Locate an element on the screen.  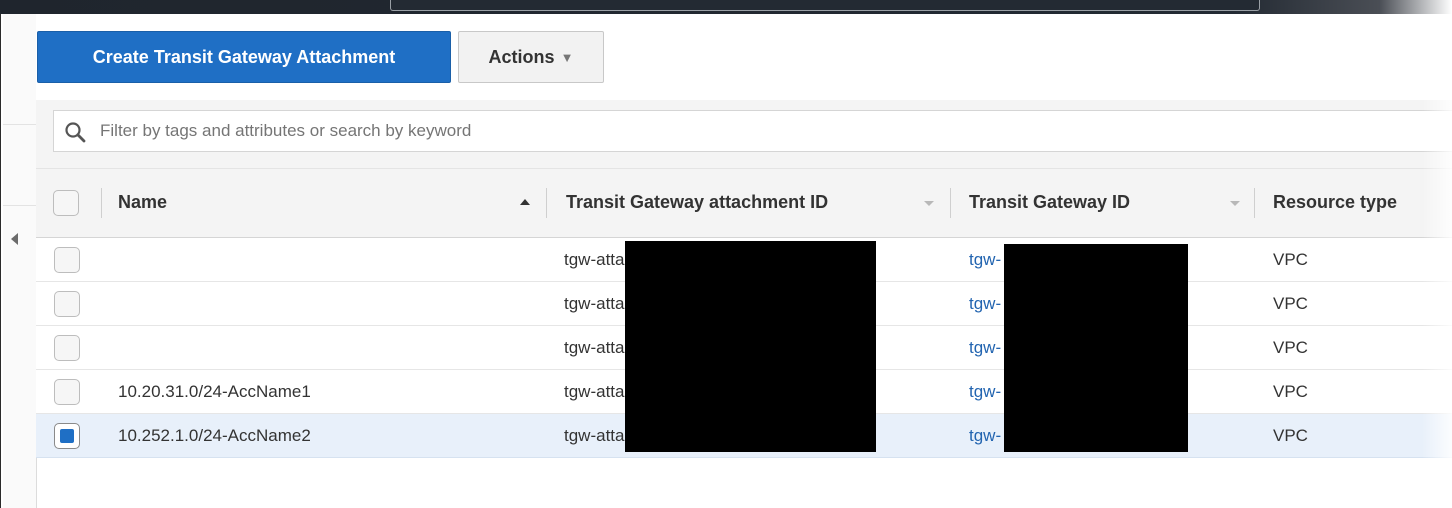
column-header-attachment-id: Transit Gateway attachment ID is located at coordinates (697, 203).